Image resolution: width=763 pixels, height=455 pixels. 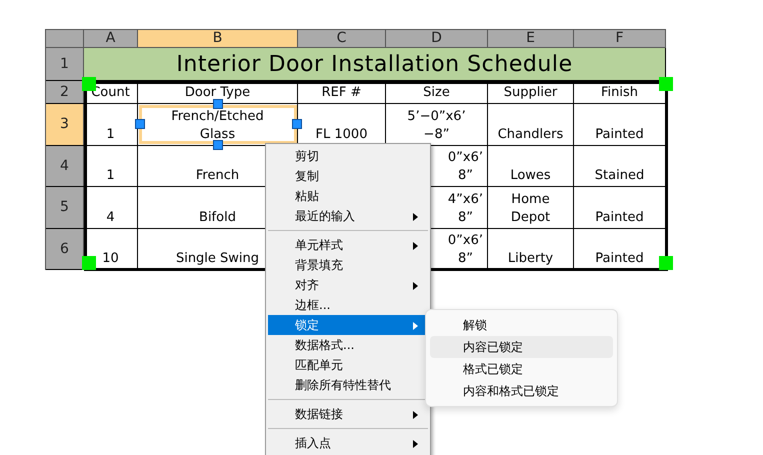 I want to click on menu-item: 格式已锁定, so click(x=521, y=369).